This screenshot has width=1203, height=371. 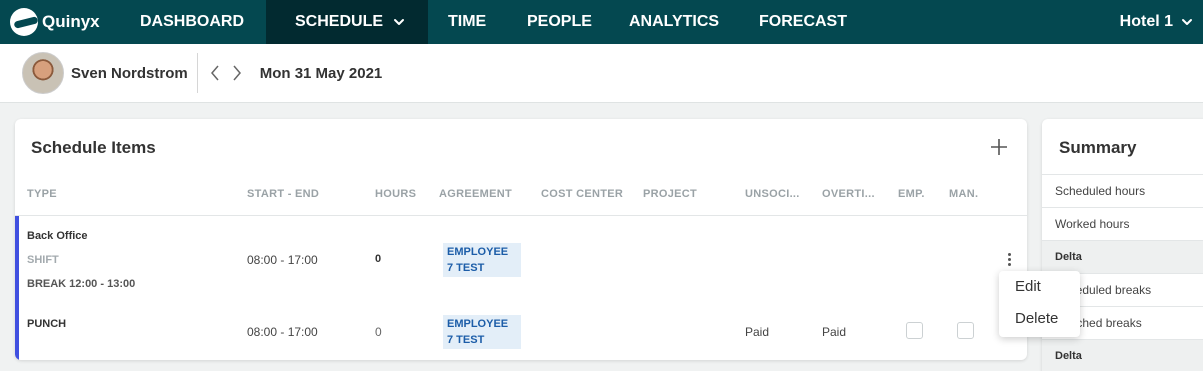 What do you see at coordinates (965, 330) in the screenshot?
I see `man-checkbox` at bounding box center [965, 330].